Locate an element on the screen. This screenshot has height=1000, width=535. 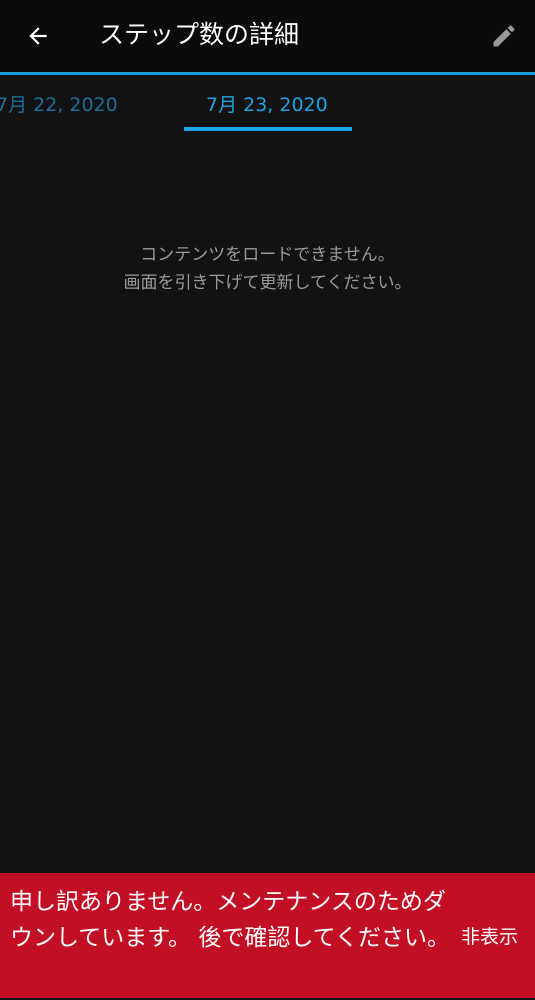
dismiss-button: 非表示 is located at coordinates (489, 937).